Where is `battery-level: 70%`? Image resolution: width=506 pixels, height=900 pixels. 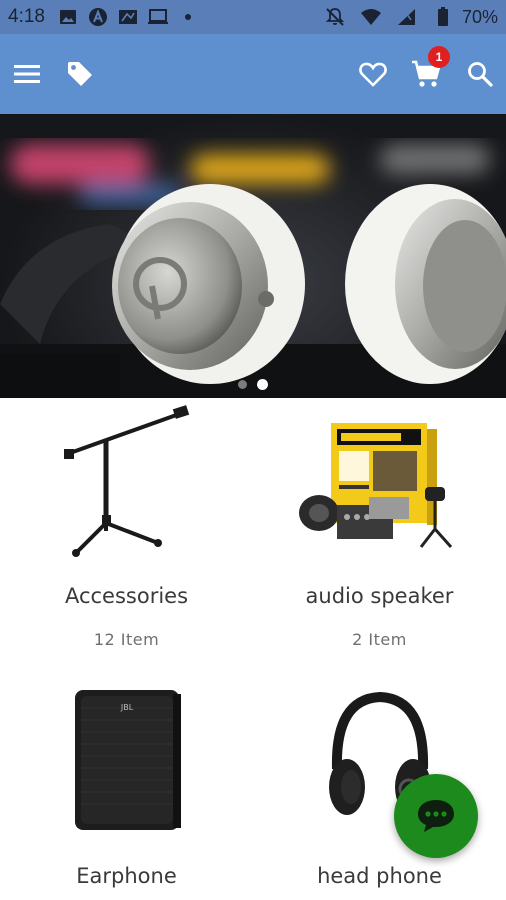
battery-level: 70% is located at coordinates (479, 16).